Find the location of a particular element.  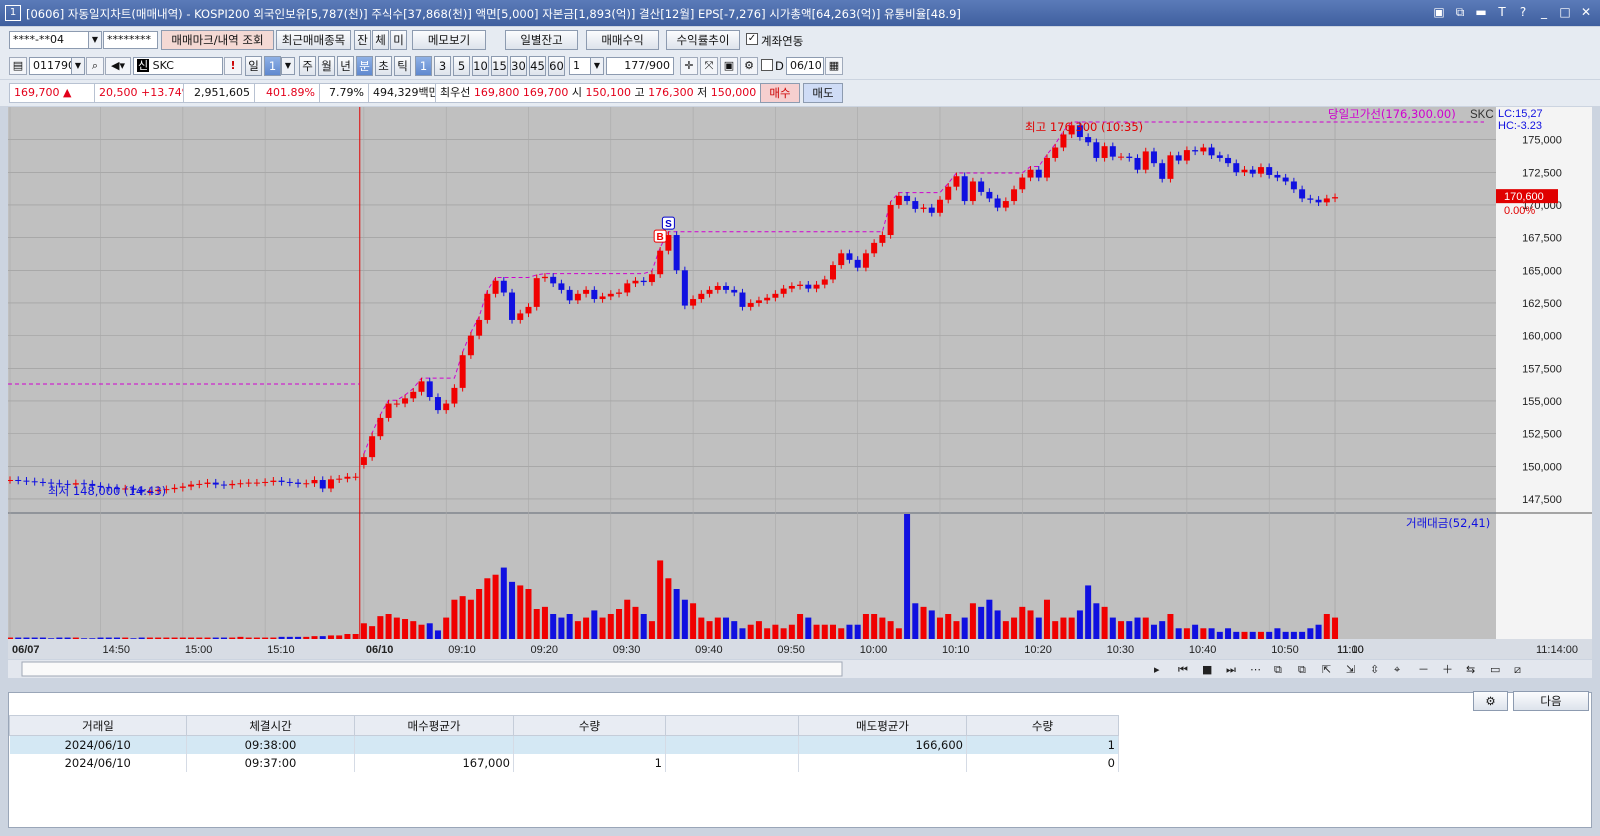

code-input: 011790 is located at coordinates (50, 66).